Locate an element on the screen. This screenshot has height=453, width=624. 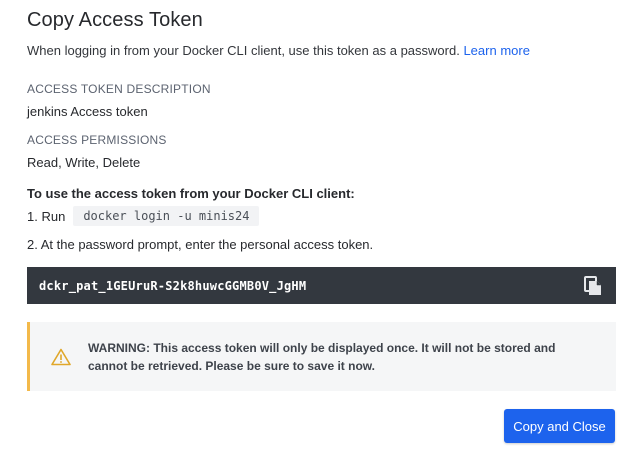
step-1-prefix: 1. Run is located at coordinates (46, 216).